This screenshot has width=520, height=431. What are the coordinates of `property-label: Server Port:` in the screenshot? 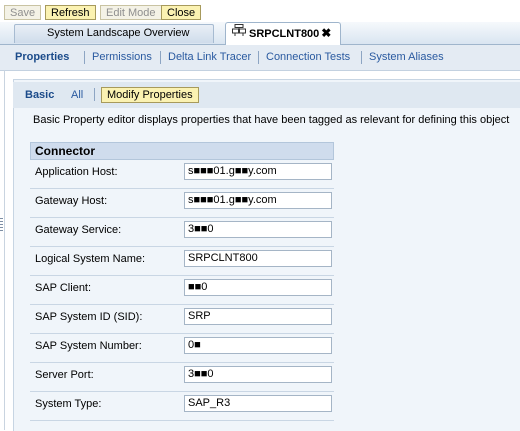 It's located at (64, 375).